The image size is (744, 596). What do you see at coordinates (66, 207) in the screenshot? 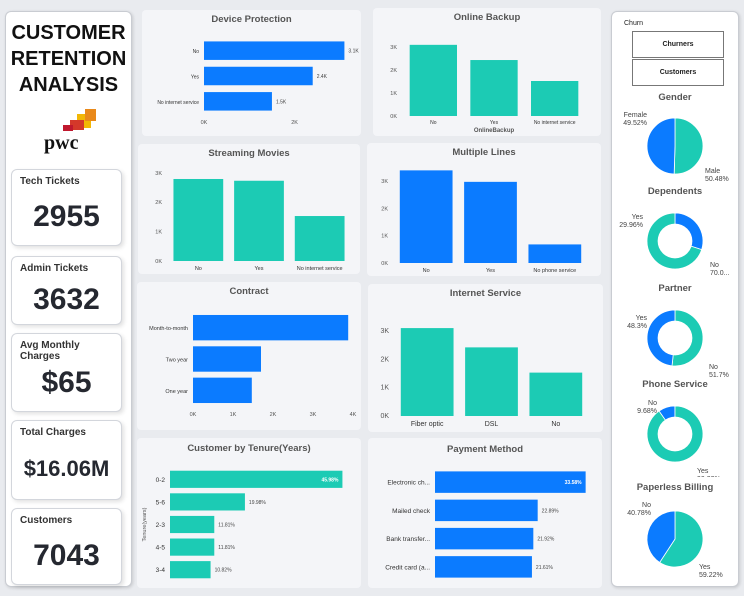
I see `kpi-tech-tickets: Tech Tickets 2955` at bounding box center [66, 207].